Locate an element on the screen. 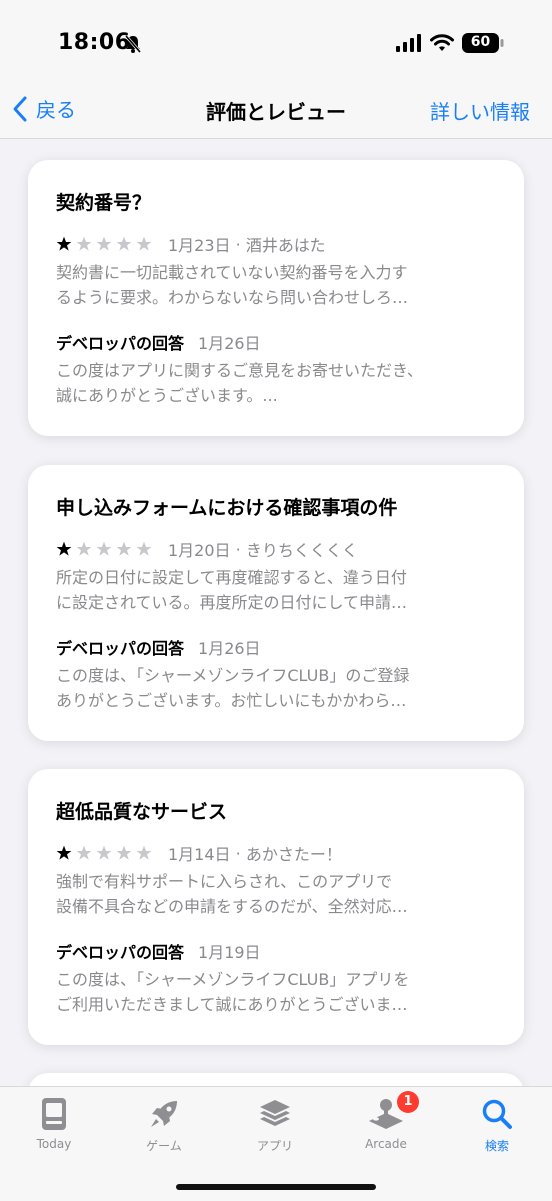 The width and height of the screenshot is (552, 1201). battery-icon: 60 is located at coordinates (483, 43).